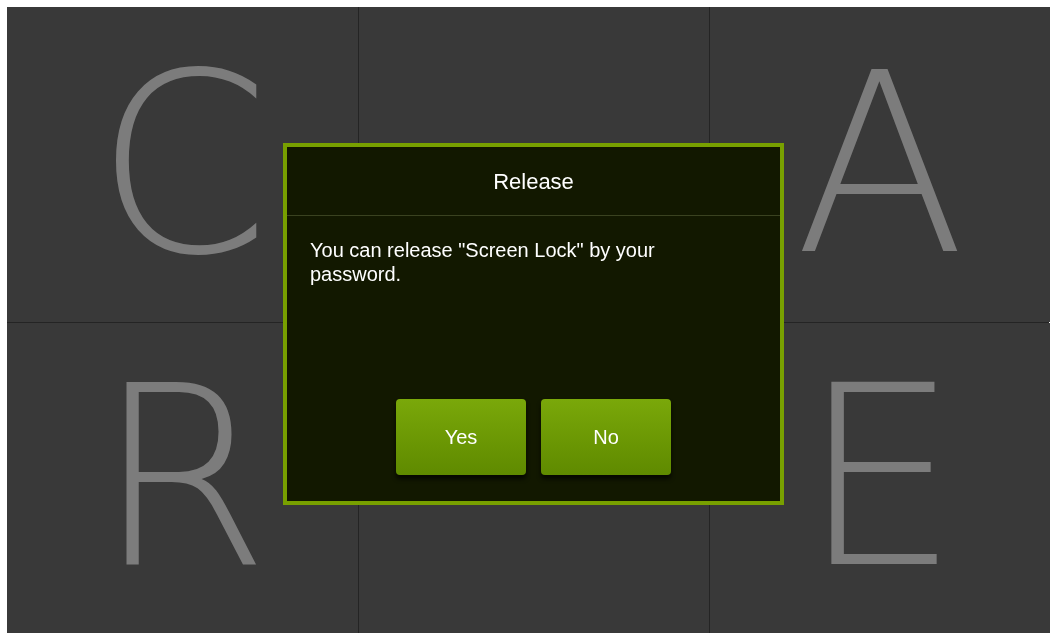  I want to click on dialog-button: Yes, so click(461, 437).